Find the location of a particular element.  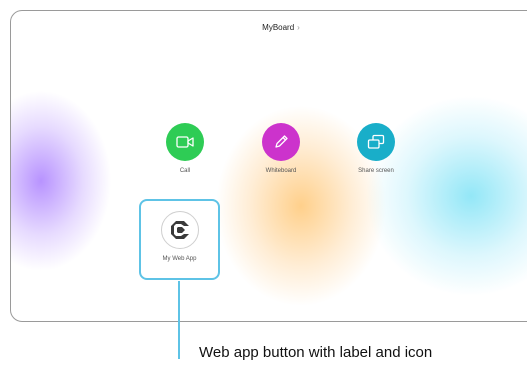

web-app-button: My Web App is located at coordinates (179, 239).